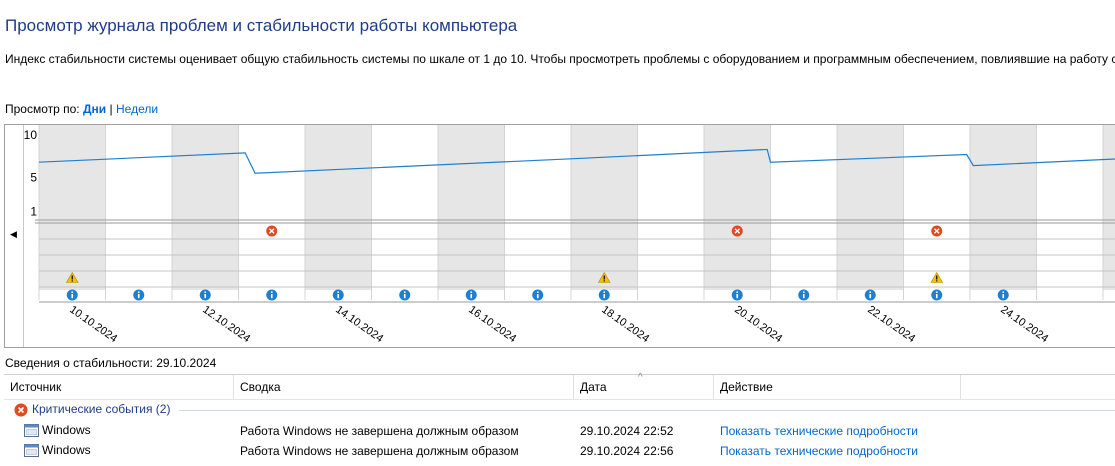 The height and width of the screenshot is (466, 1115). I want to click on critical-events-group: Критические события (2), so click(559, 410).